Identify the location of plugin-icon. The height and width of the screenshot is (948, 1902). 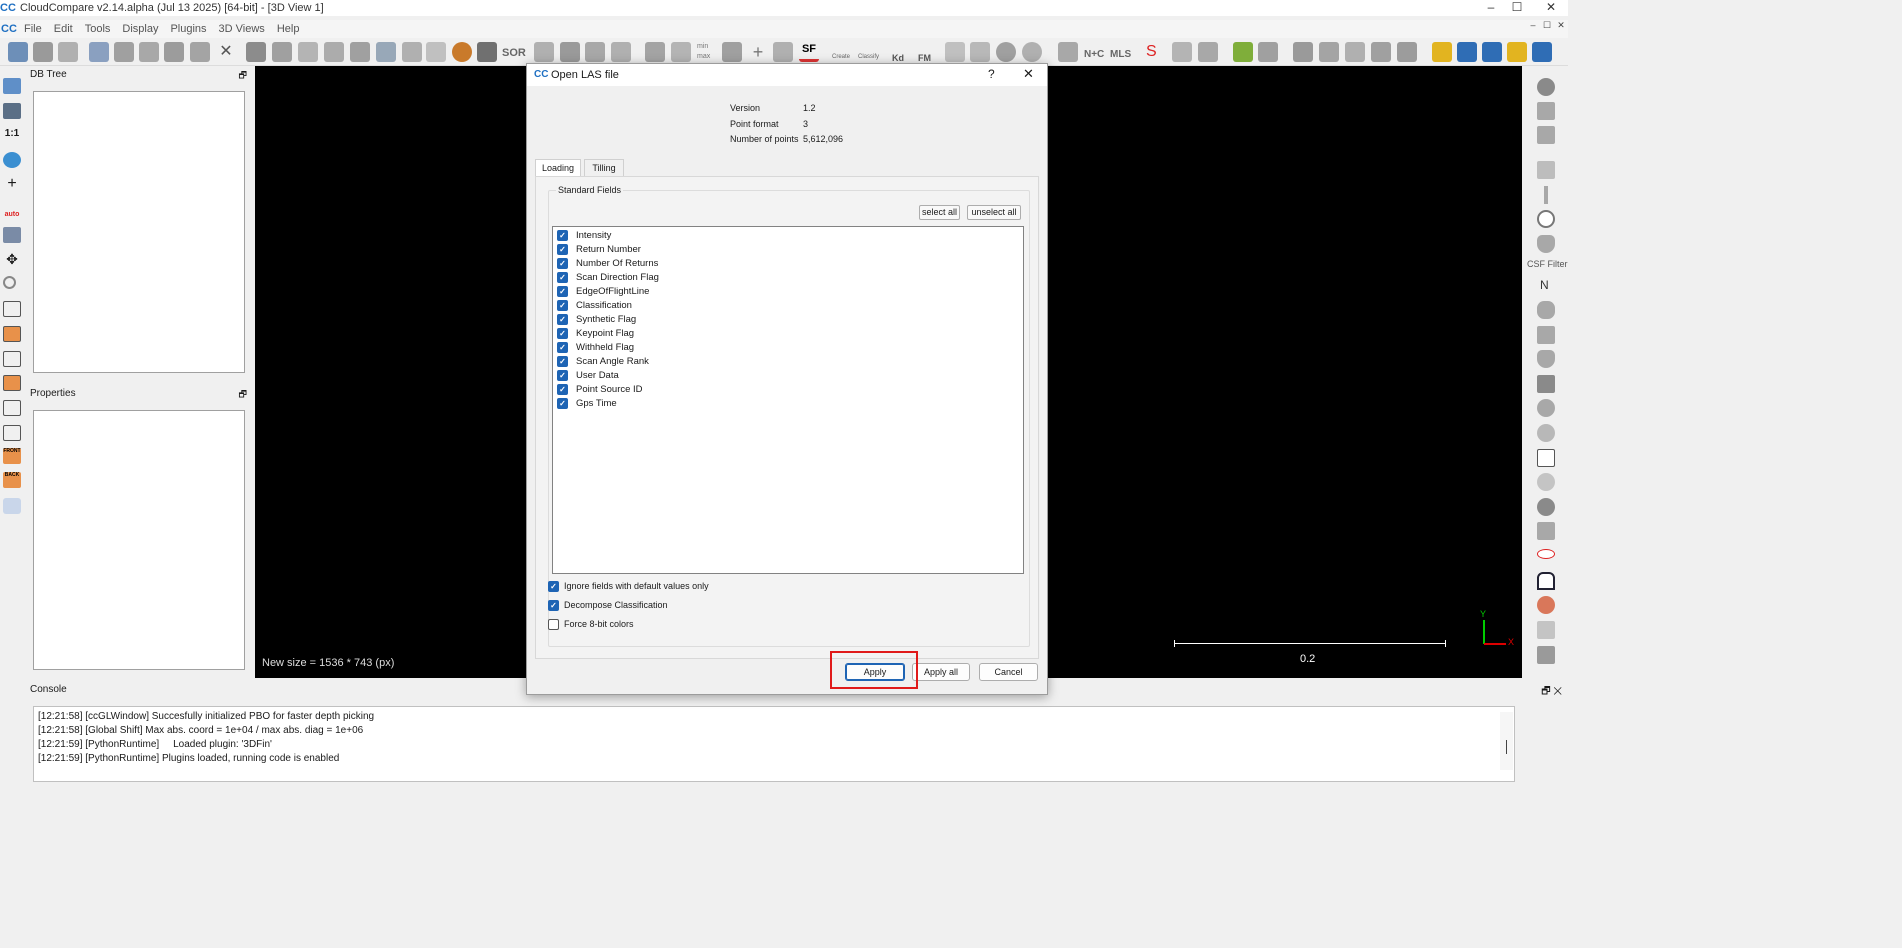
(955, 52).